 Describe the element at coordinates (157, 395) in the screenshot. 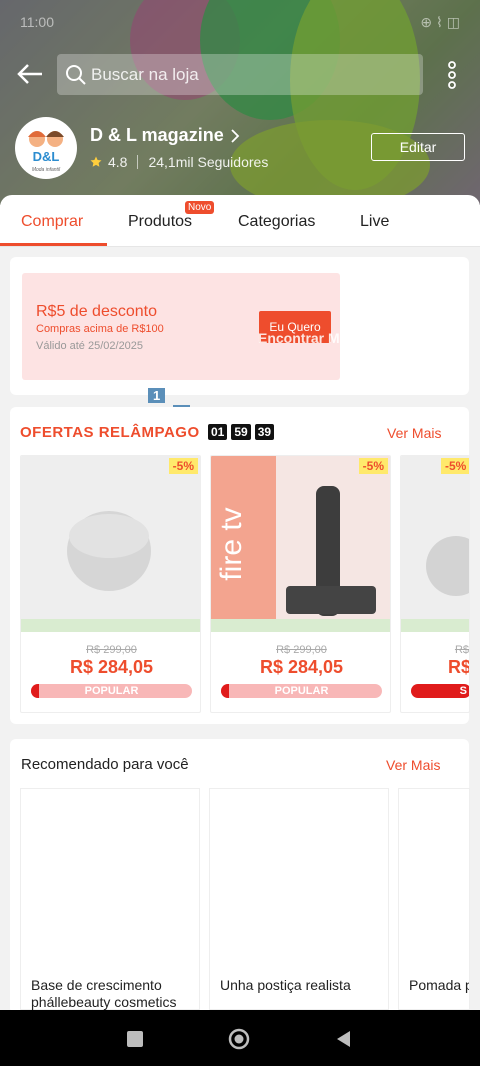

I see `overlay-number-1: 1` at that location.